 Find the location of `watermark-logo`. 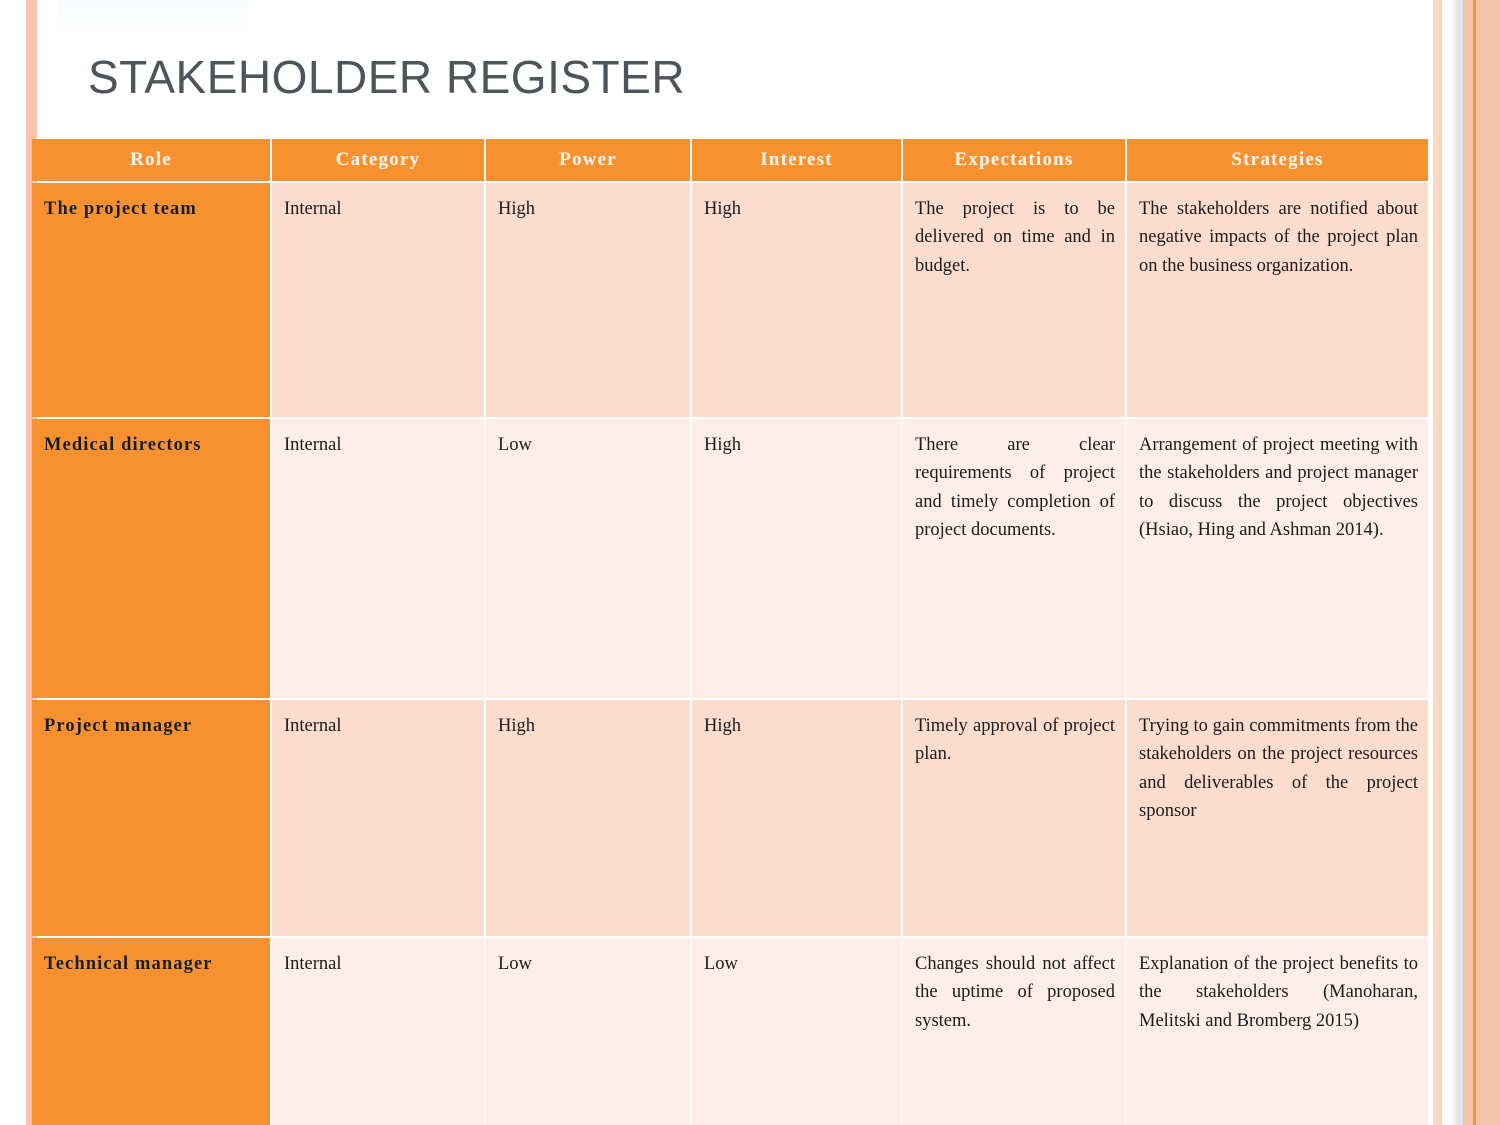

watermark-logo is located at coordinates (153, 17).